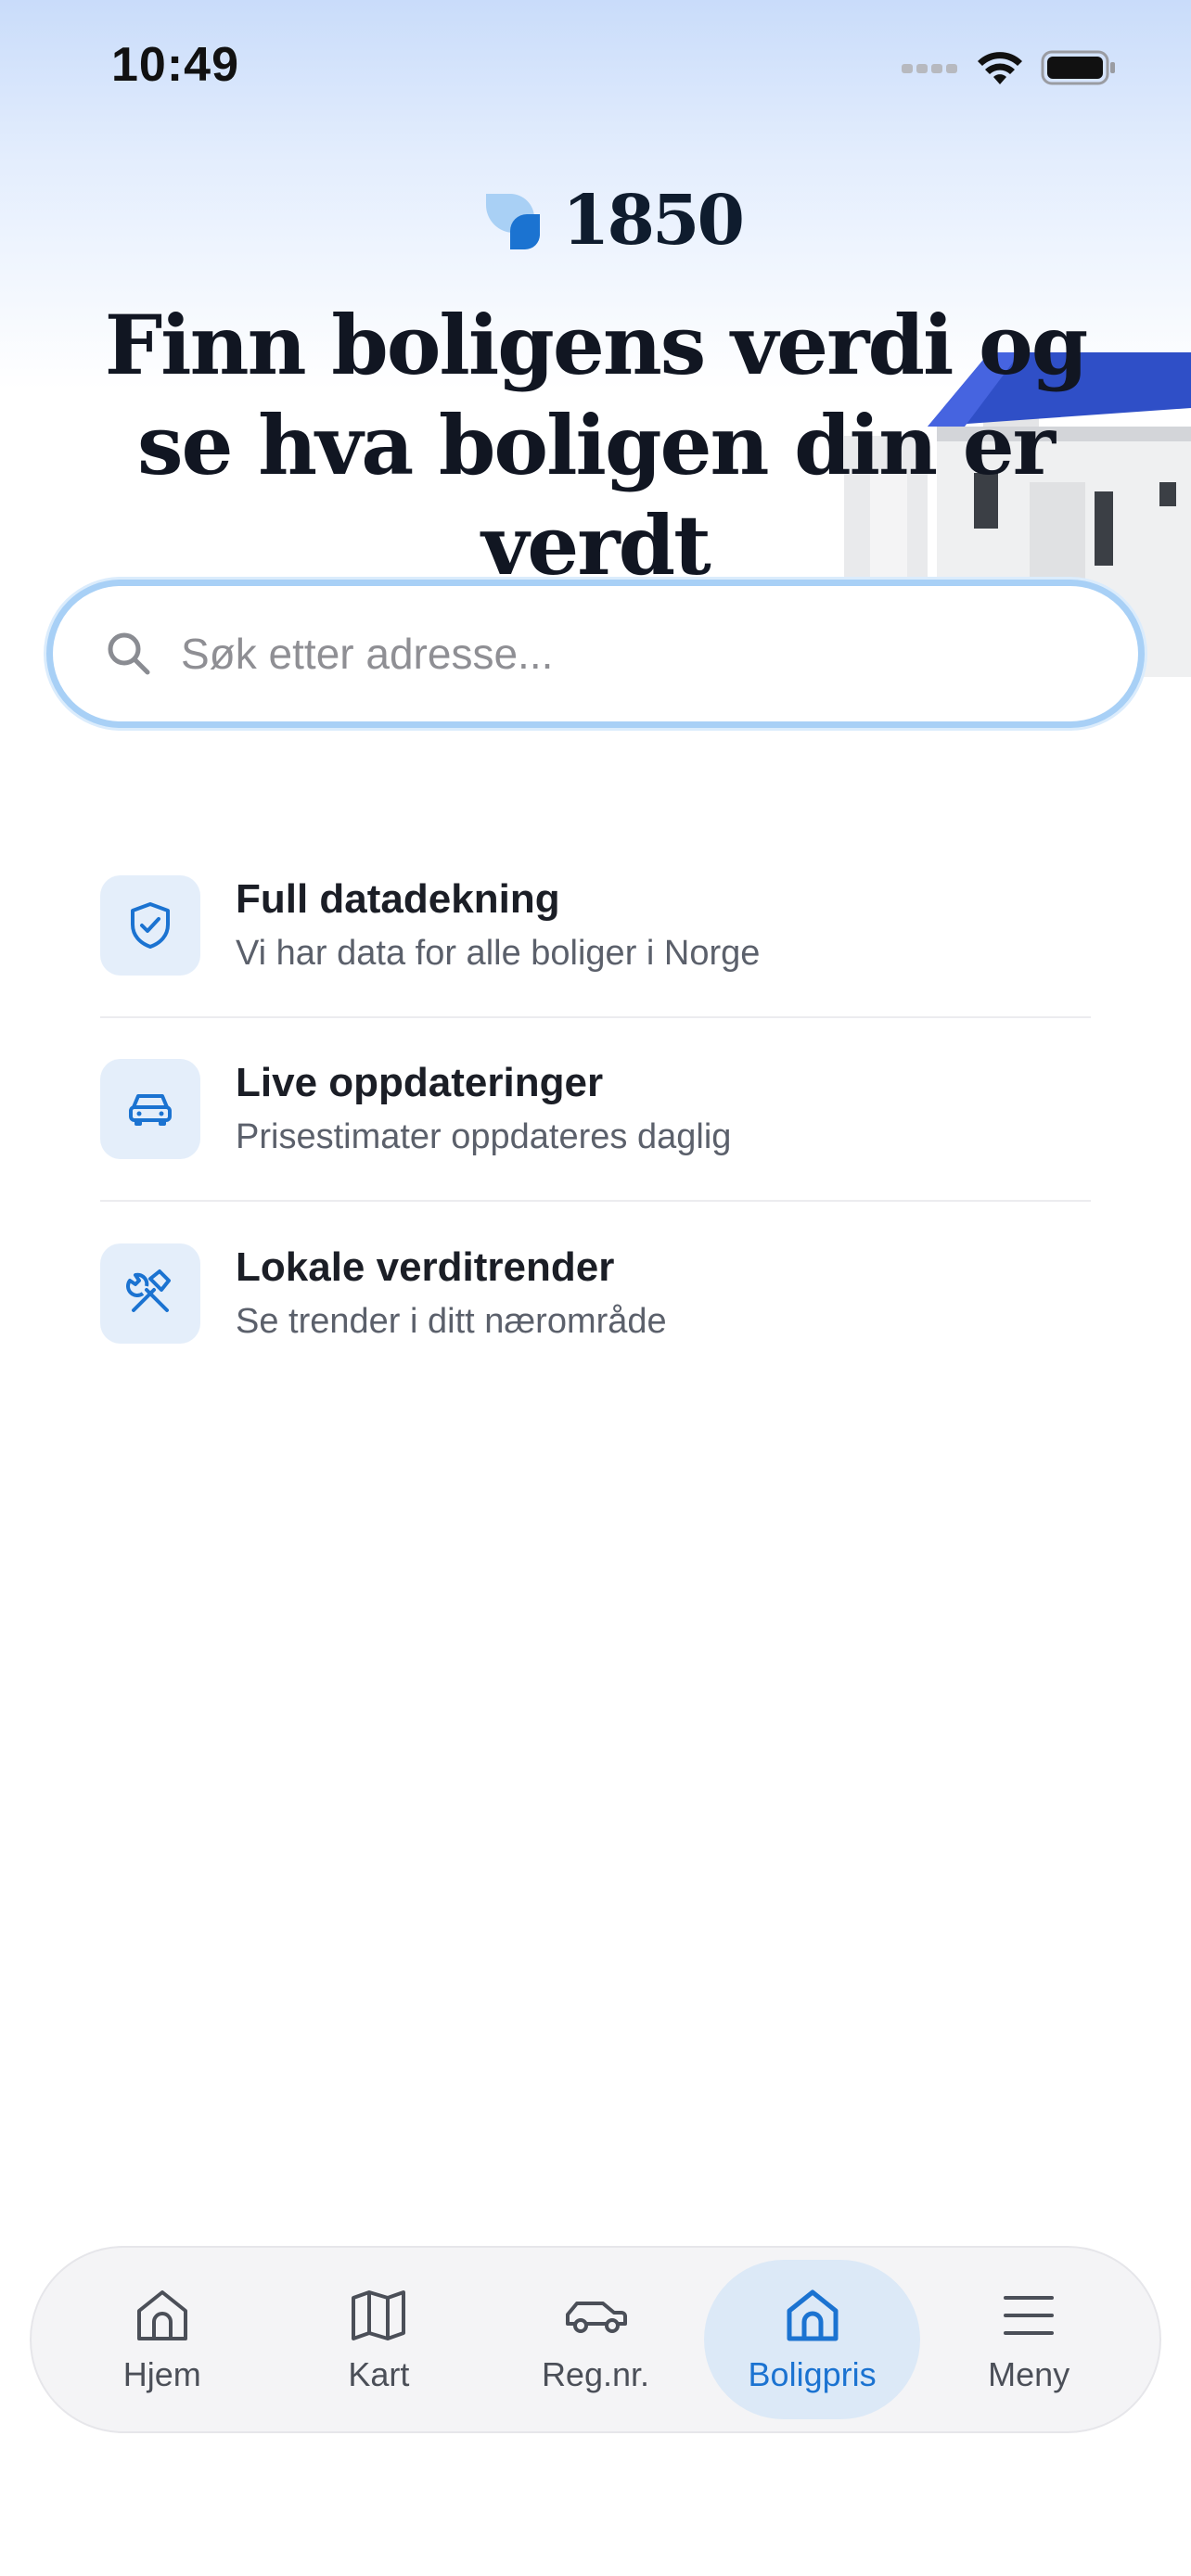 This screenshot has height=2576, width=1191. I want to click on tab-regnr: Reg.nr., so click(595, 2339).